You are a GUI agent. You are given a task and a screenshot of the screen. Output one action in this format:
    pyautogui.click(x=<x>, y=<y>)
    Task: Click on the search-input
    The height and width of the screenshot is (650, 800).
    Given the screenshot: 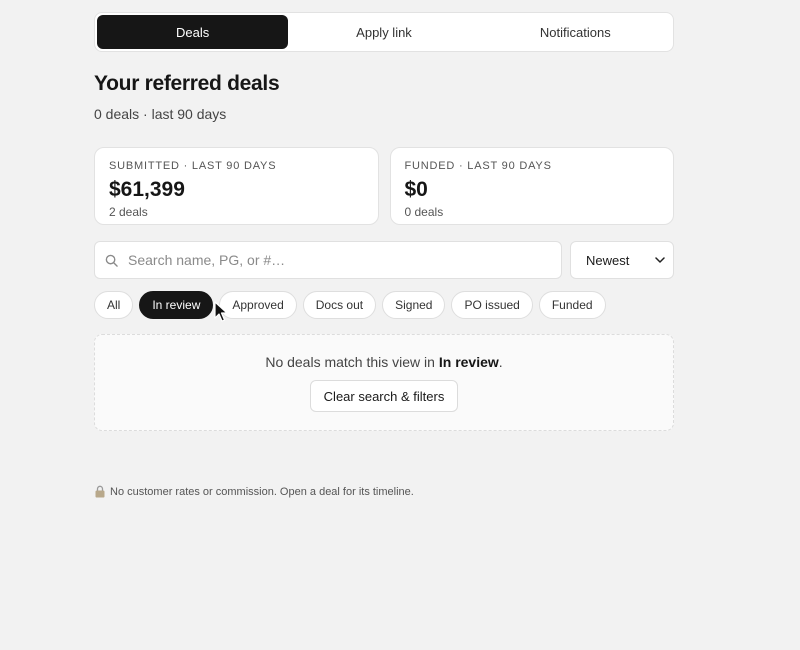 What is the action you would take?
    pyautogui.click(x=338, y=260)
    